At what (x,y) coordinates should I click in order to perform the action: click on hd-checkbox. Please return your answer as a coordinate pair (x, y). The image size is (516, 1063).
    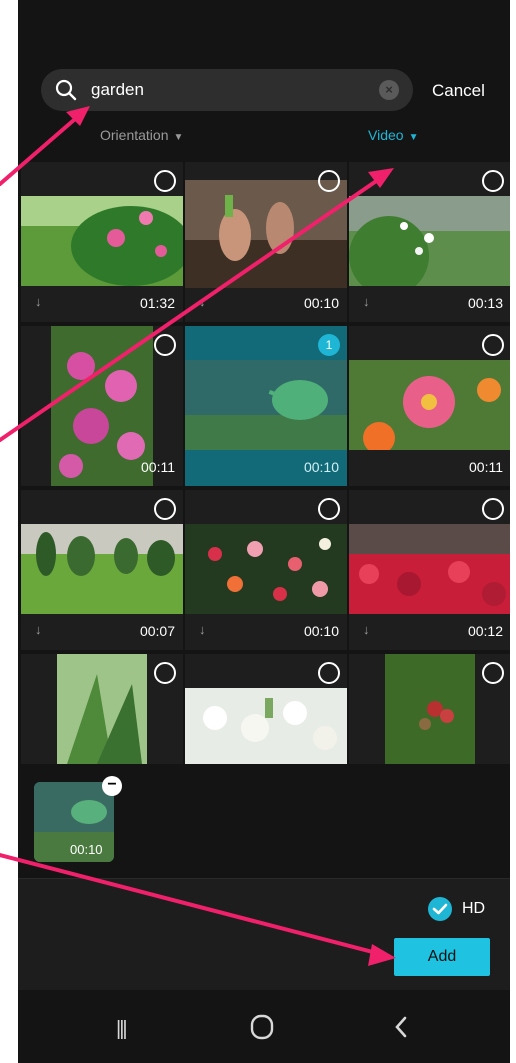
    Looking at the image, I should click on (440, 909).